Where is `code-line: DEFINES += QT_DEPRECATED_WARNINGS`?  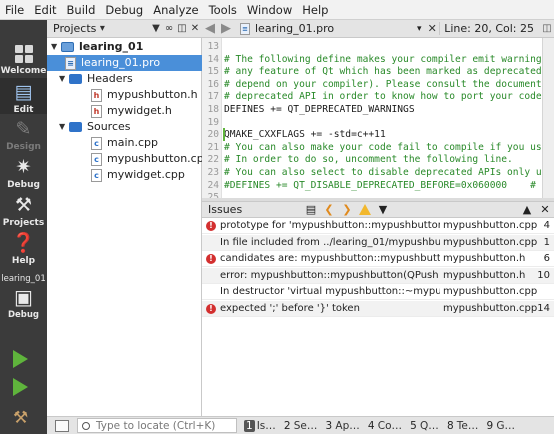
code-line: DEFINES += QT_DEPRECATED_WARNINGS is located at coordinates (319, 109).